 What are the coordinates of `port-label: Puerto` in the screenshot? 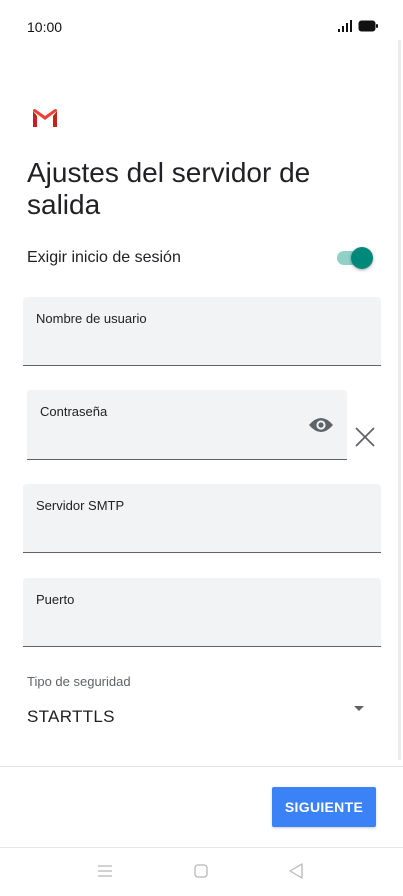 It's located at (55, 599).